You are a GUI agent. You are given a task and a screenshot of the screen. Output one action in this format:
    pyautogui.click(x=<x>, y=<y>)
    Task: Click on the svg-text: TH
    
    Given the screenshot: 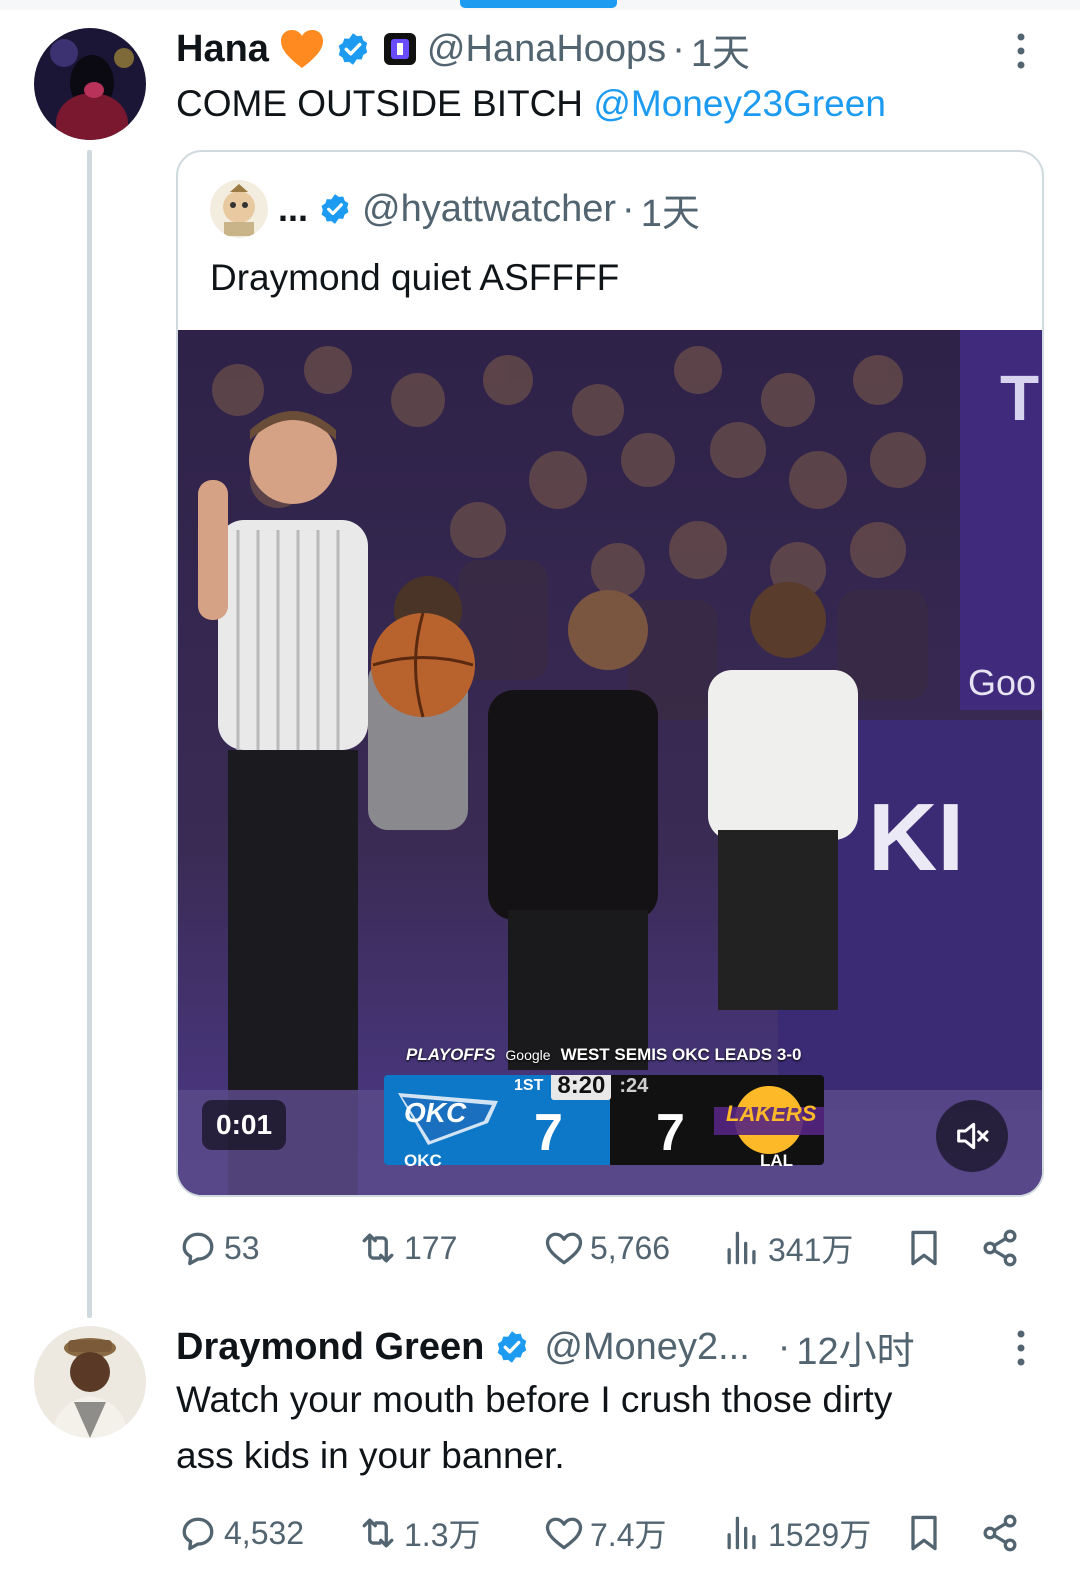 What is the action you would take?
    pyautogui.click(x=1021, y=398)
    